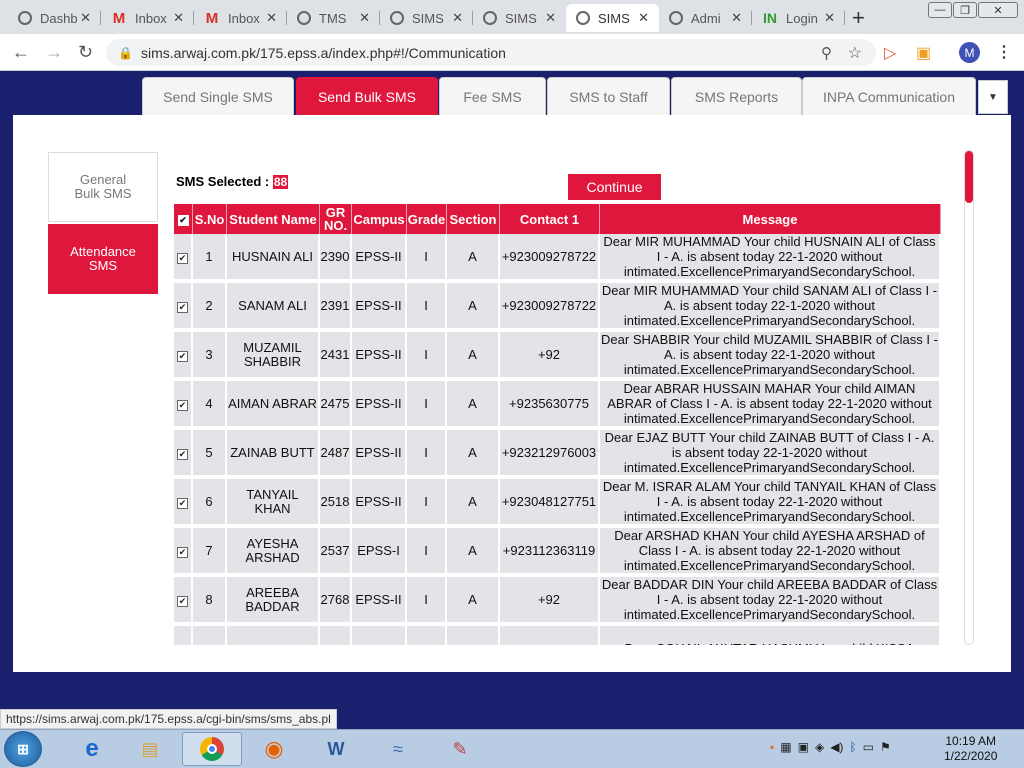  What do you see at coordinates (993, 97) in the screenshot?
I see `chevron-down-icon: ▼` at bounding box center [993, 97].